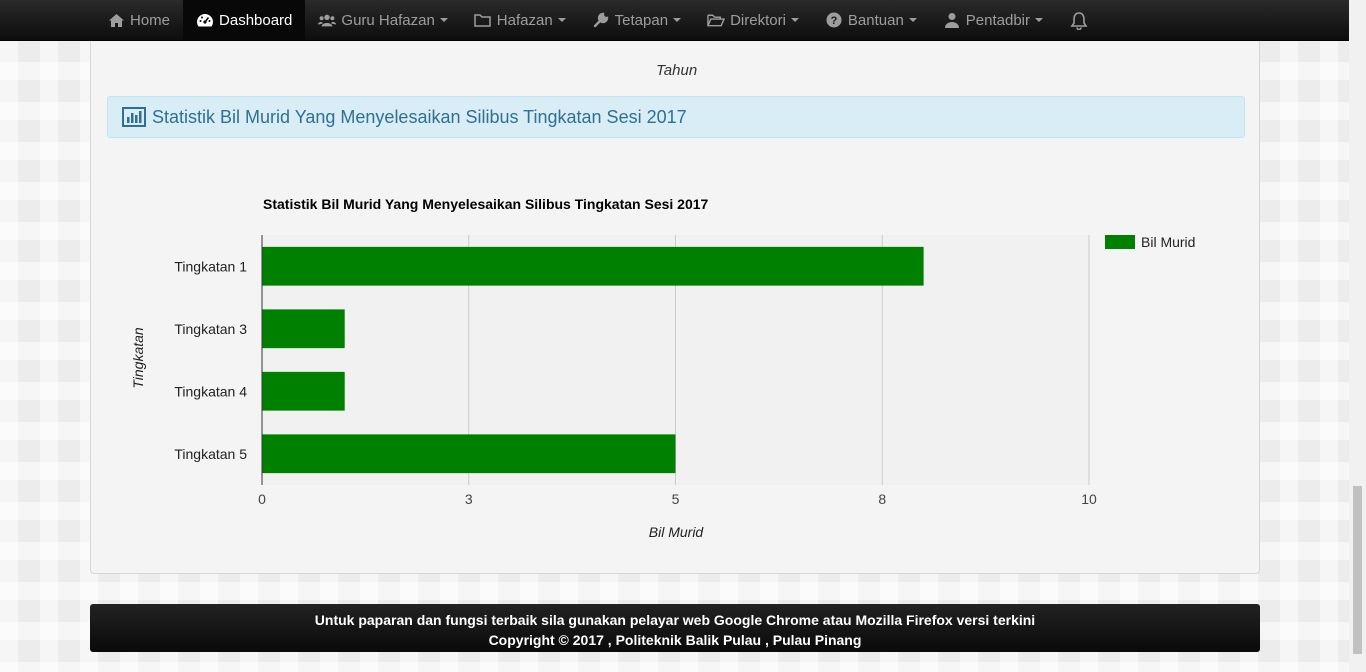 The width and height of the screenshot is (1366, 672). Describe the element at coordinates (1357, 570) in the screenshot. I see `scrollbar-thumb` at that location.